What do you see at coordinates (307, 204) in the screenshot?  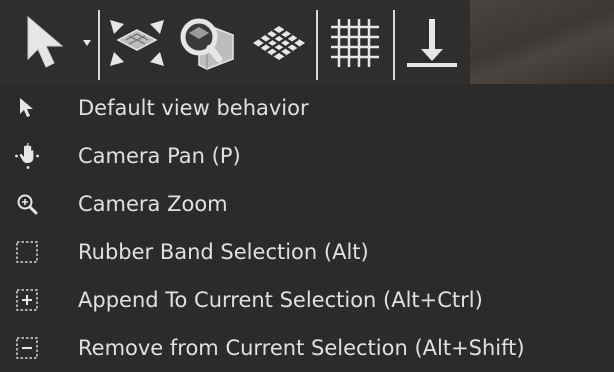 I see `menu-item-camera-zoom: Camera Zoom` at bounding box center [307, 204].